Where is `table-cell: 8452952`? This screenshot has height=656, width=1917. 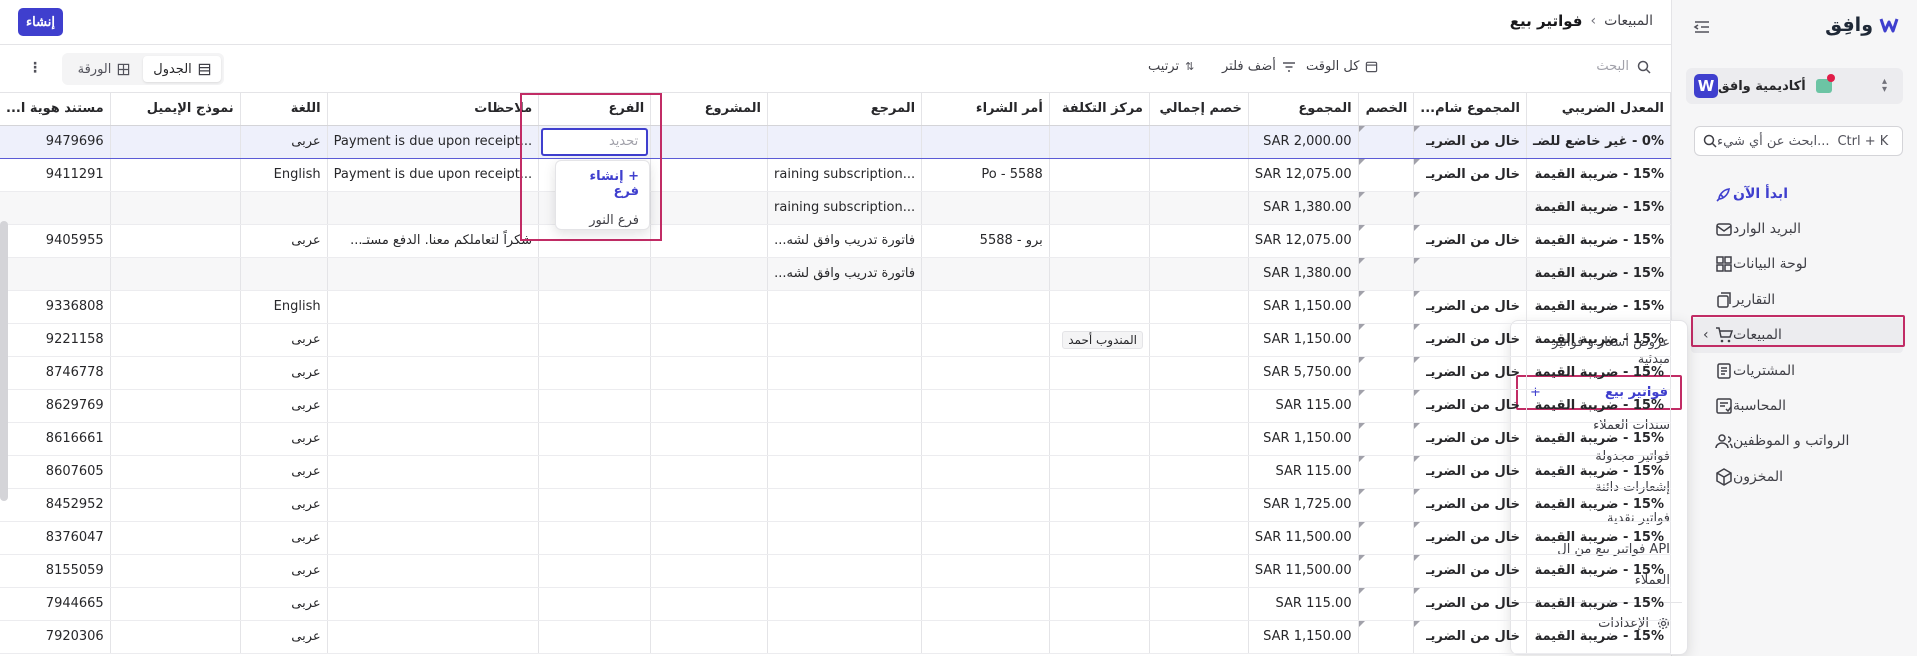 table-cell: 8452952 is located at coordinates (55, 505).